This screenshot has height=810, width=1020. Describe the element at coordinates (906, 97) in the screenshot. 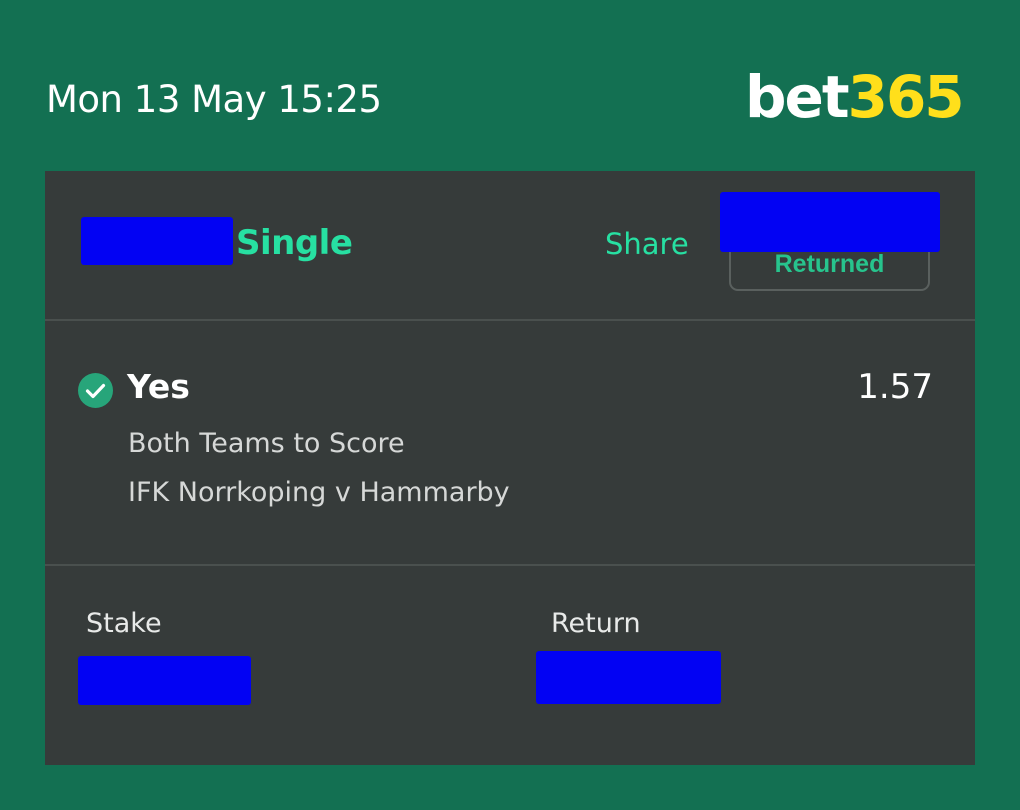

I see `logo-text-365: 365` at that location.